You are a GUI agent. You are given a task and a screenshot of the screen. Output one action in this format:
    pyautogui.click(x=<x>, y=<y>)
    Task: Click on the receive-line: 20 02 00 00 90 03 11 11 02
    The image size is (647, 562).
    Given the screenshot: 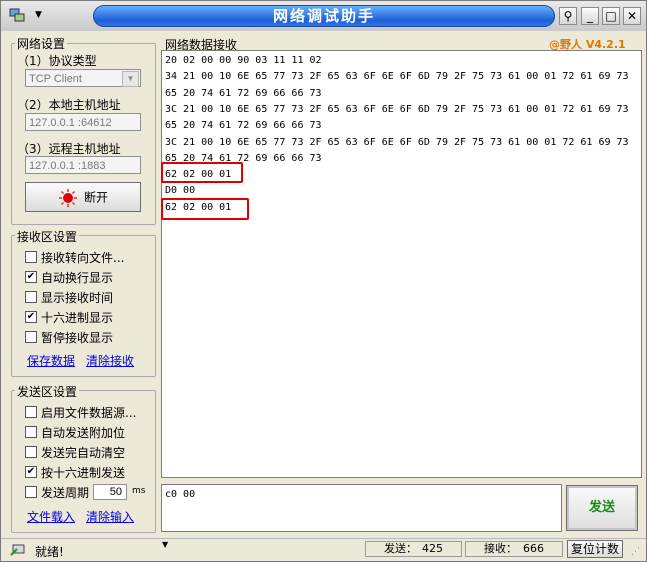 What is the action you would take?
    pyautogui.click(x=243, y=60)
    